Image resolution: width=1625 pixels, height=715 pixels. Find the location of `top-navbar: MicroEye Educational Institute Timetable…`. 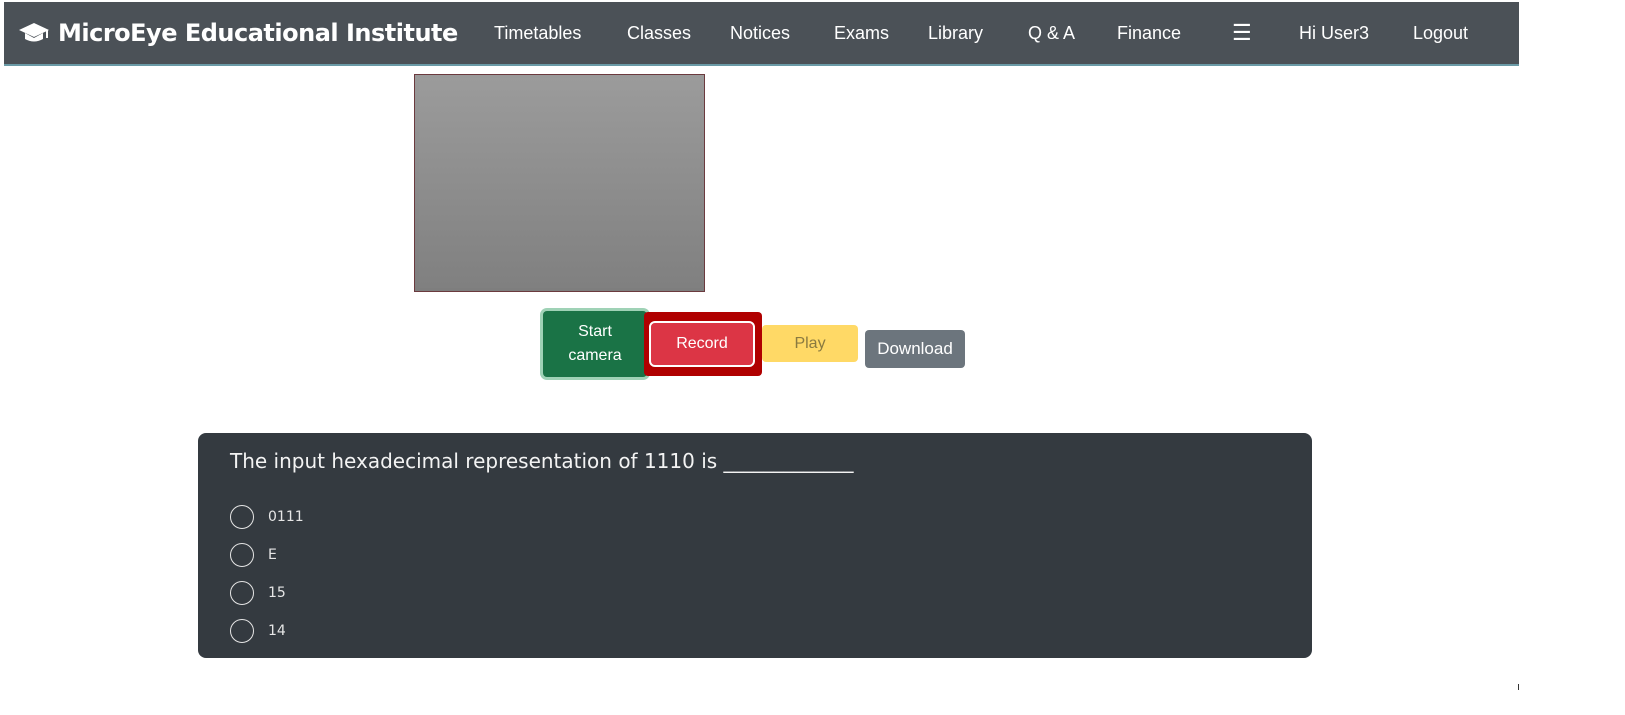

top-navbar: MicroEye Educational Institute Timetable… is located at coordinates (761, 34).